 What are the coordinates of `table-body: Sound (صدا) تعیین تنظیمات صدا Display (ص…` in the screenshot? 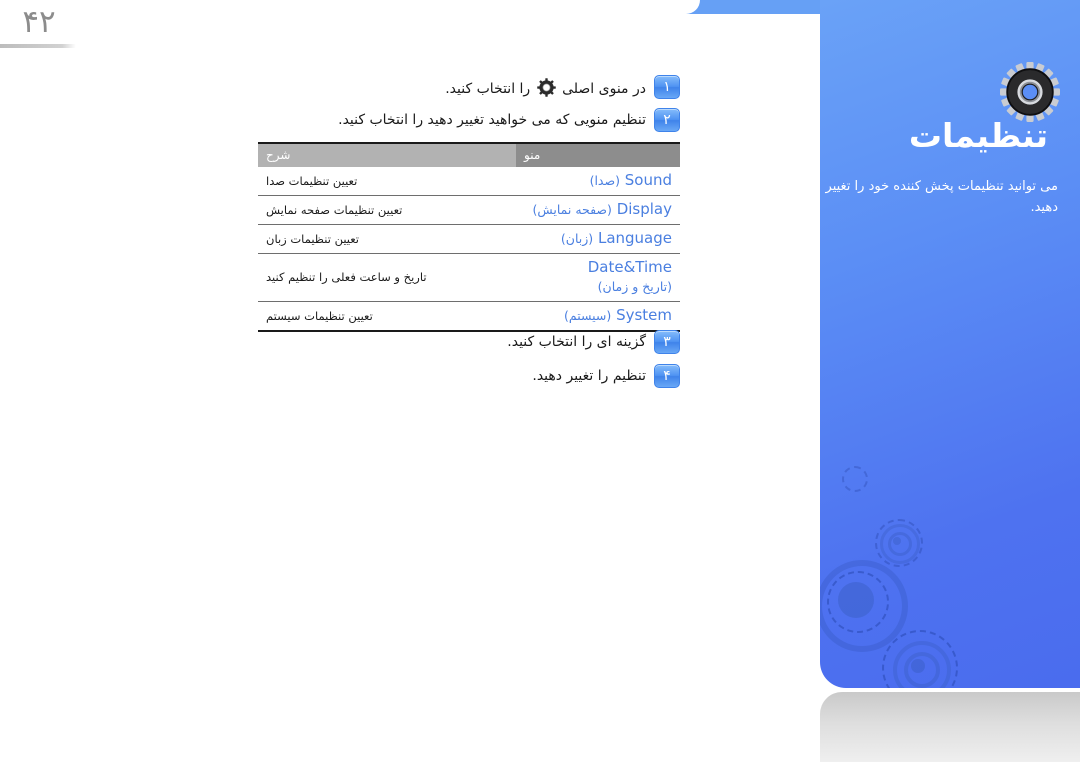 It's located at (469, 249).